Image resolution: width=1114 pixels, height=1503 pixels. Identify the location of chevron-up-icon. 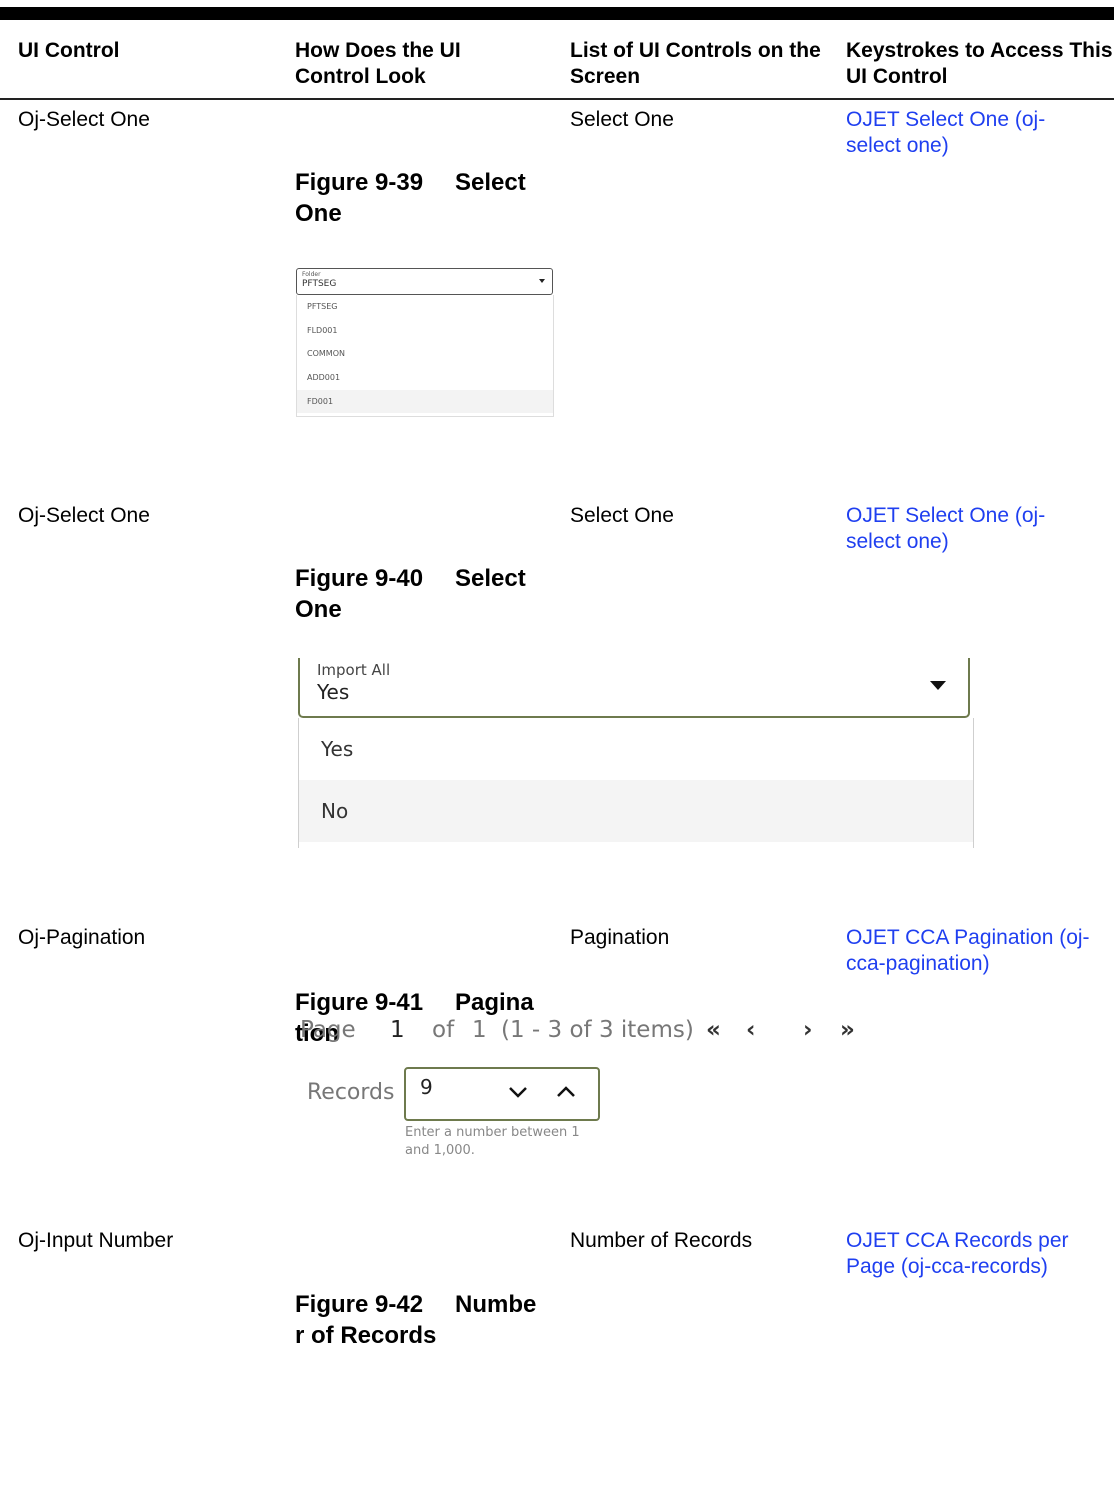
(566, 1092).